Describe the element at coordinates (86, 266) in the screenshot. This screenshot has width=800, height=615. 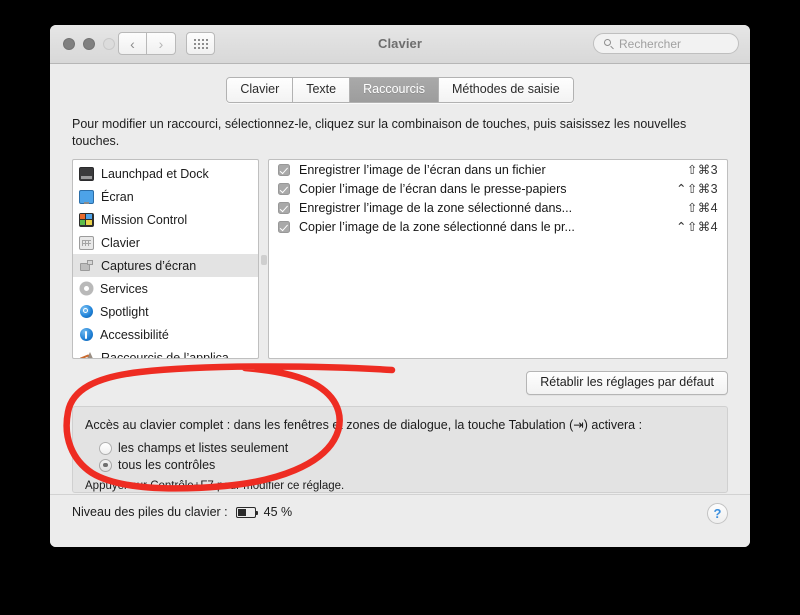
I see `screenshot-icon` at that location.